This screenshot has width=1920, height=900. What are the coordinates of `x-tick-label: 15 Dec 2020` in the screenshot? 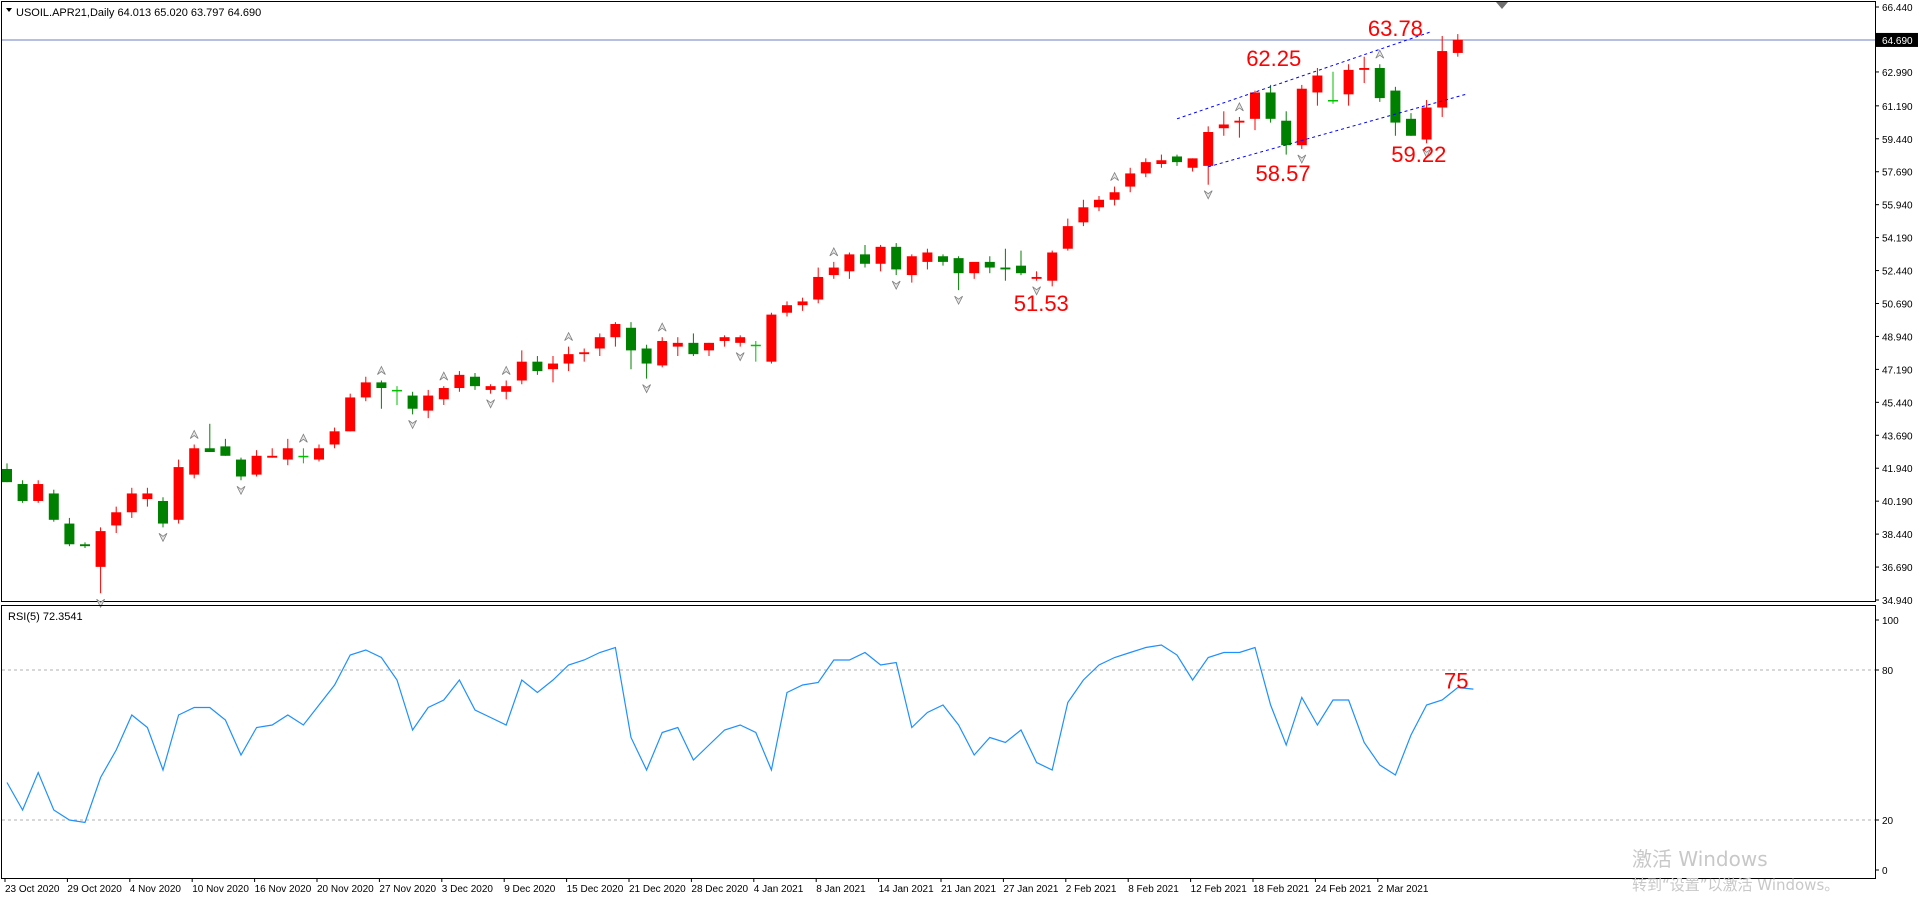 It's located at (595, 889).